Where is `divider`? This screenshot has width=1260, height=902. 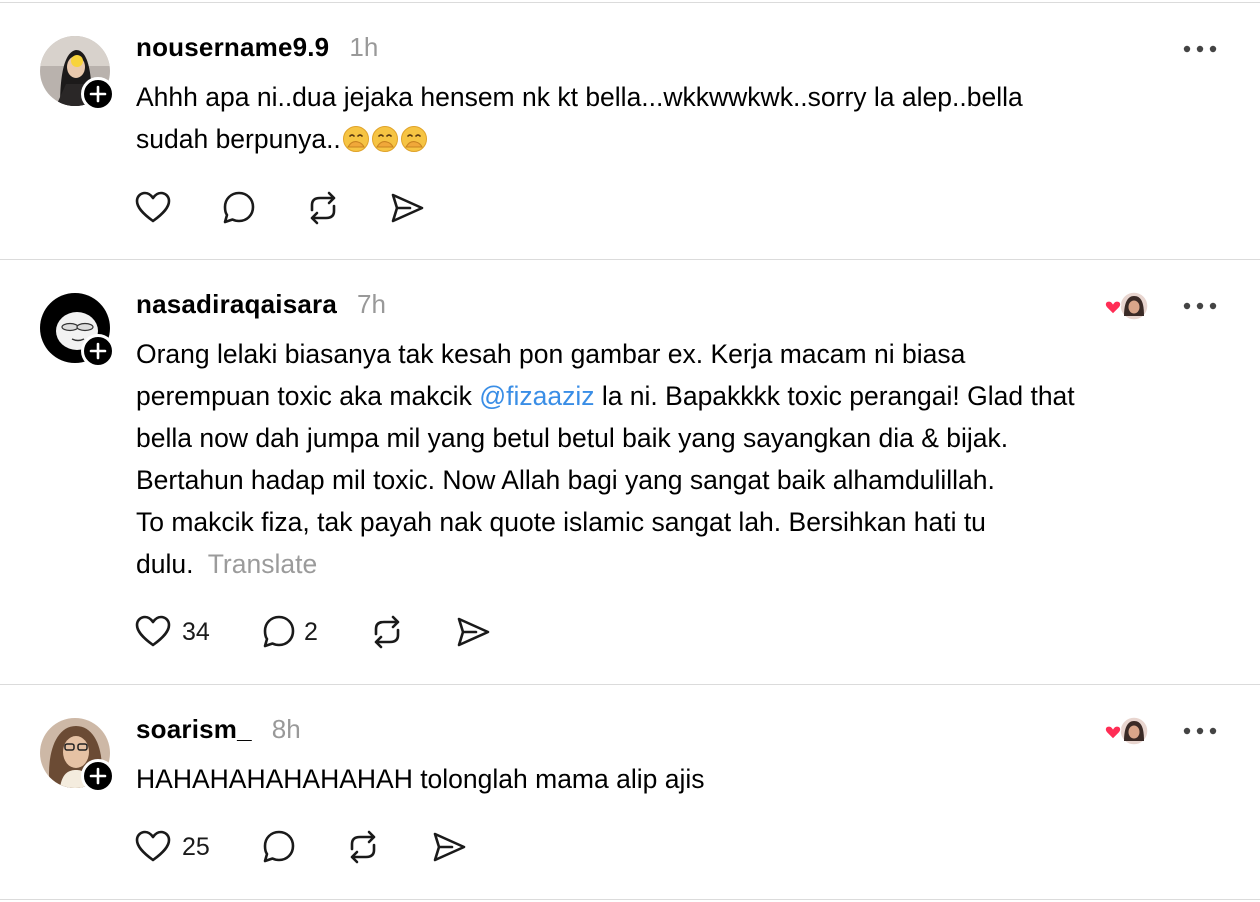
divider is located at coordinates (630, 899).